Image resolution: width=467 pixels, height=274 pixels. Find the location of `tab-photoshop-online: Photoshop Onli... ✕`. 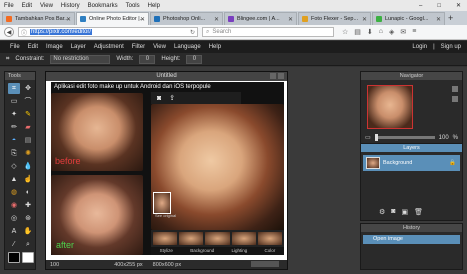

tab-photoshop-online: Photoshop Onli... ✕ is located at coordinates (186, 18).